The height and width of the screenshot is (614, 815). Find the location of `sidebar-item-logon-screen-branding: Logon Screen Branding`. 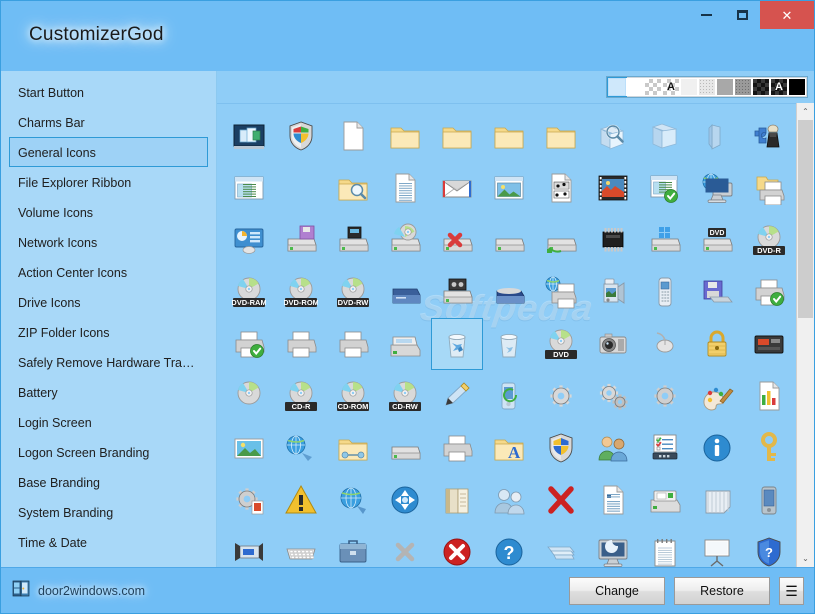

sidebar-item-logon-screen-branding: Logon Screen Branding is located at coordinates (108, 452).